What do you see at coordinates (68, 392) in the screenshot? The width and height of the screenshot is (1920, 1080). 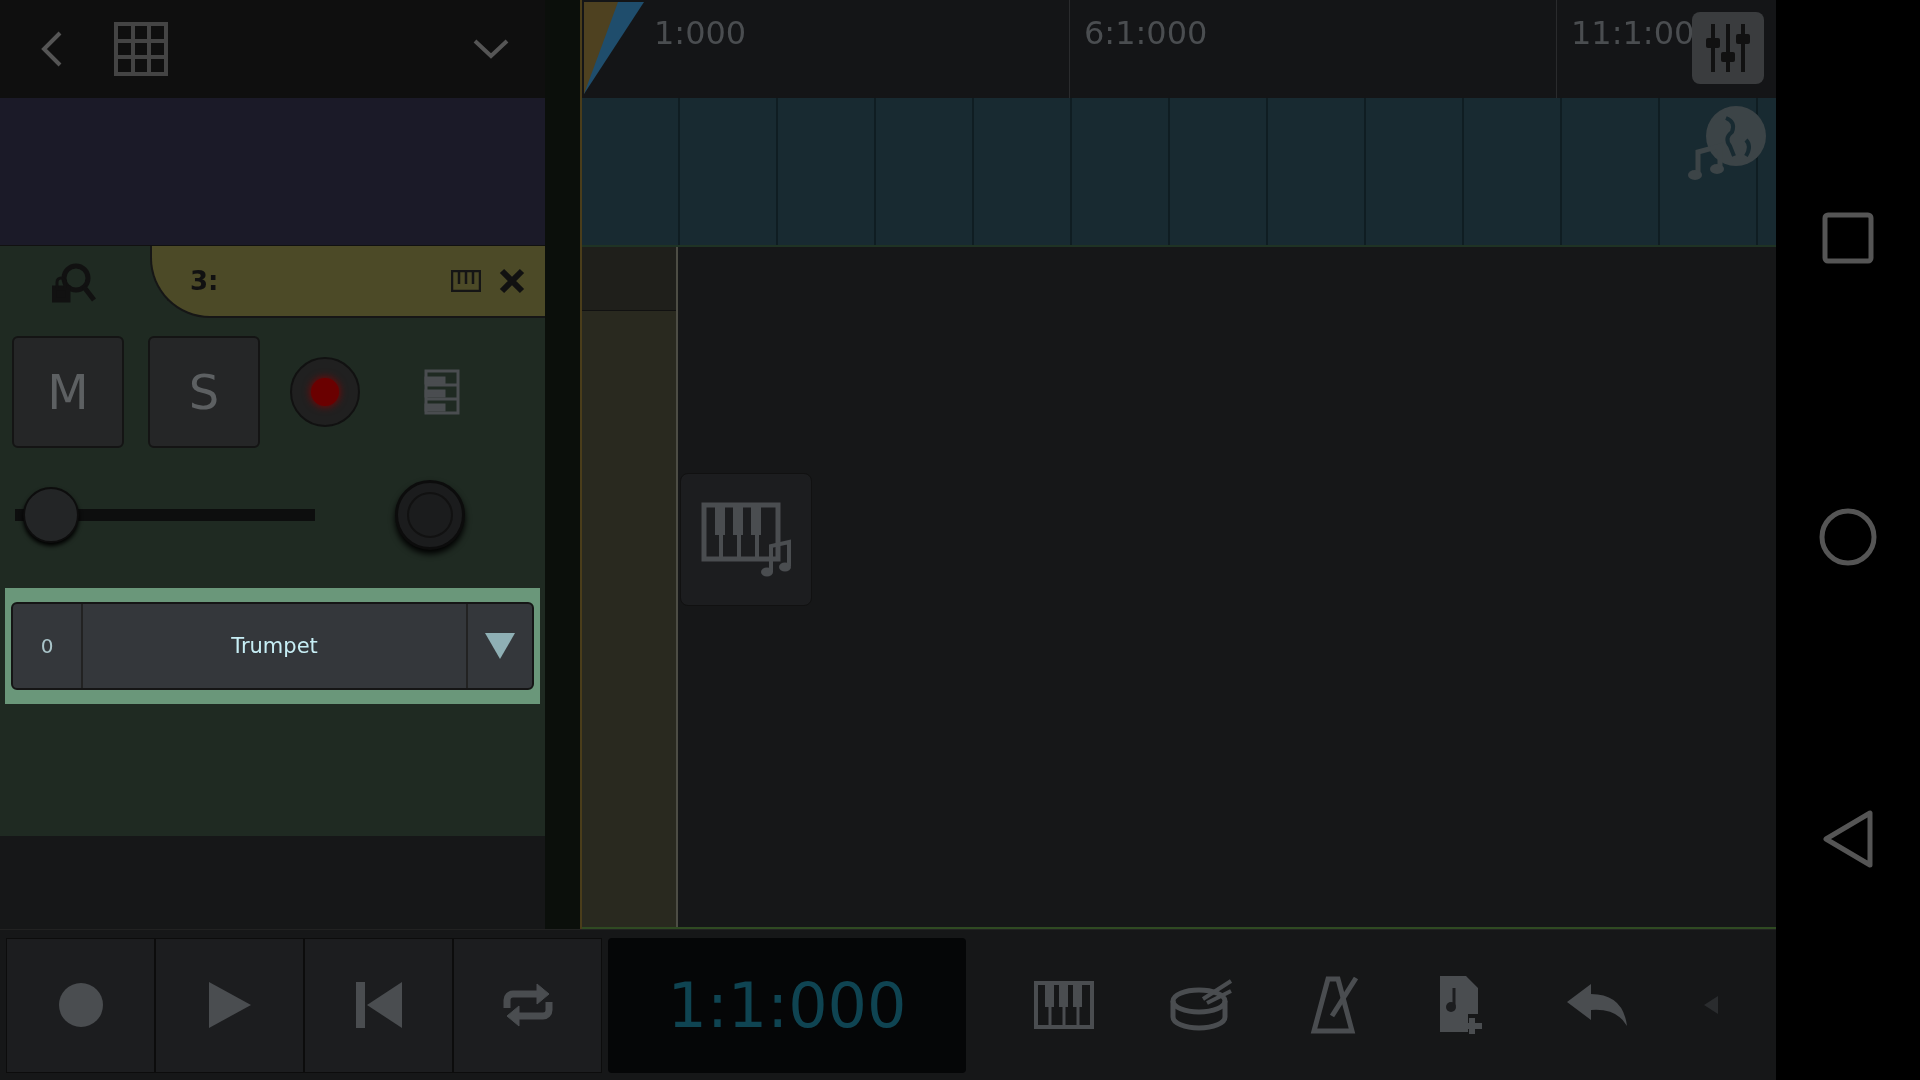 I see `mute-button: M` at bounding box center [68, 392].